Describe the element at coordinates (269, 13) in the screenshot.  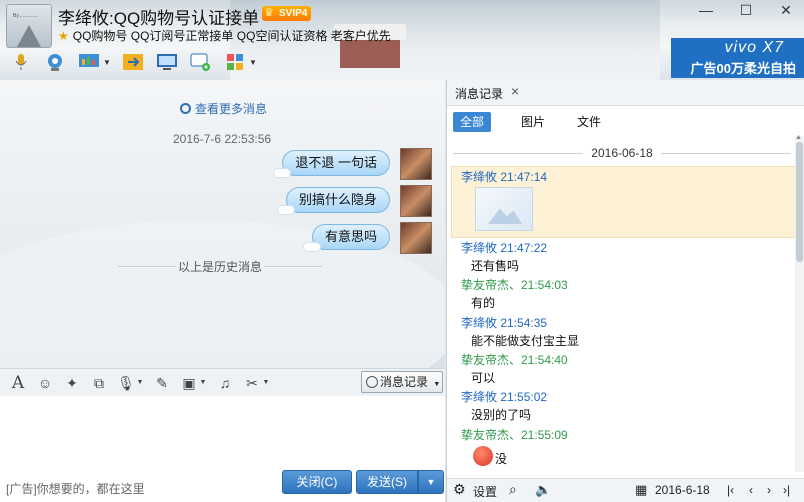
I see `crown-icon: ♛` at that location.